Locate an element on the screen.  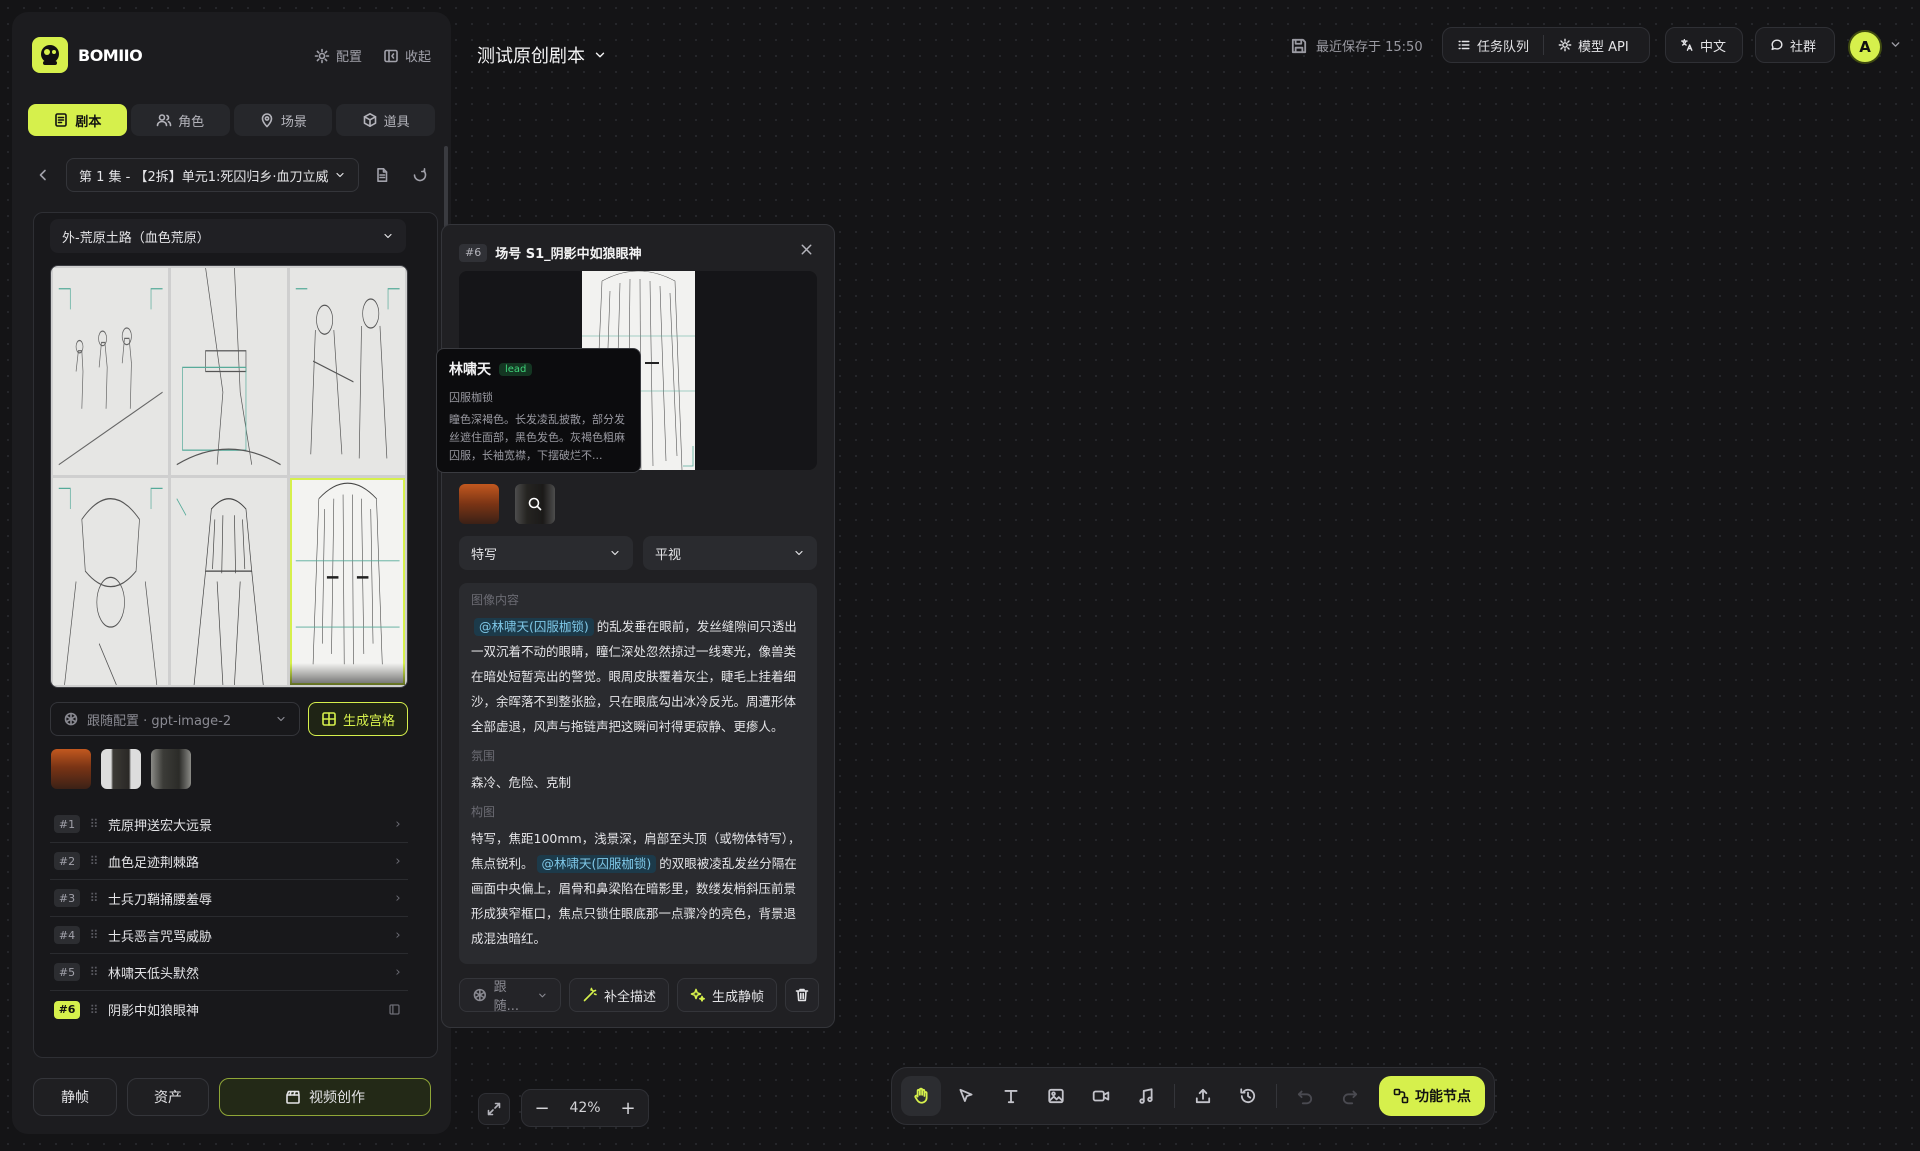
collapse-sidebar-button: 收起 is located at coordinates (407, 55).